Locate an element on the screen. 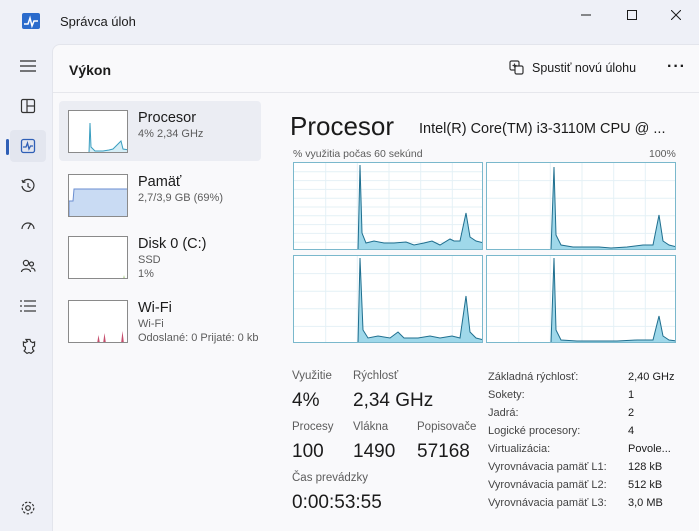 This screenshot has width=699, height=531. device-cpu-usage: 4% 2,34 GHz is located at coordinates (171, 134).